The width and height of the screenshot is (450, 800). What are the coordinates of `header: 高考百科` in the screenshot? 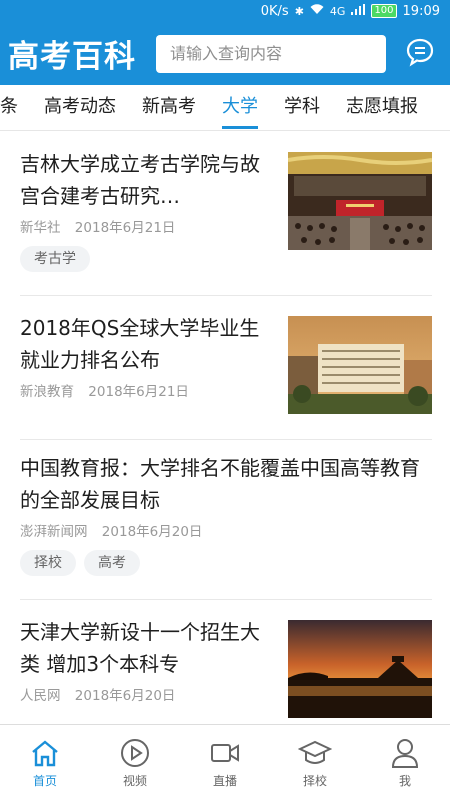 It's located at (225, 53).